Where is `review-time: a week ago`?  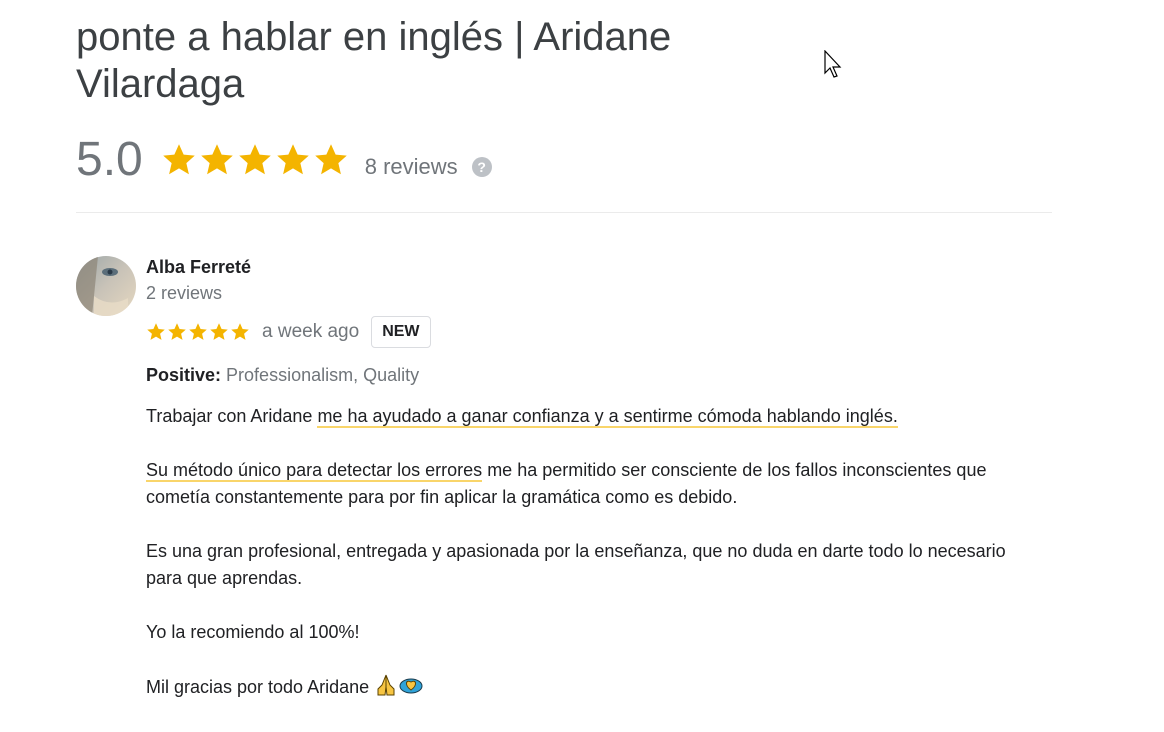
review-time: a week ago is located at coordinates (311, 331).